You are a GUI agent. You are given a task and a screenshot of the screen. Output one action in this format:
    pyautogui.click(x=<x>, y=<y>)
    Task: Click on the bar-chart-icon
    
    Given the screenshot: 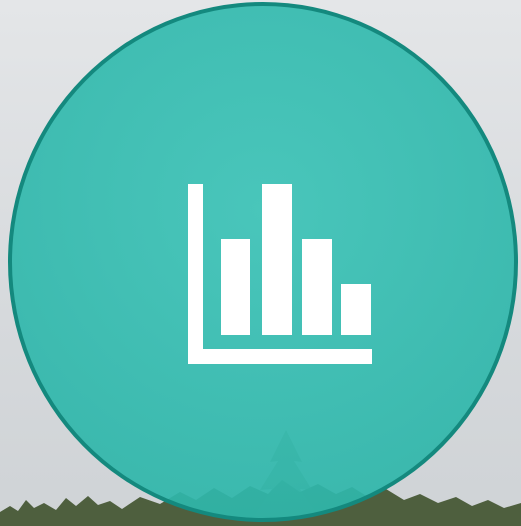 What is the action you would take?
    pyautogui.click(x=280, y=274)
    